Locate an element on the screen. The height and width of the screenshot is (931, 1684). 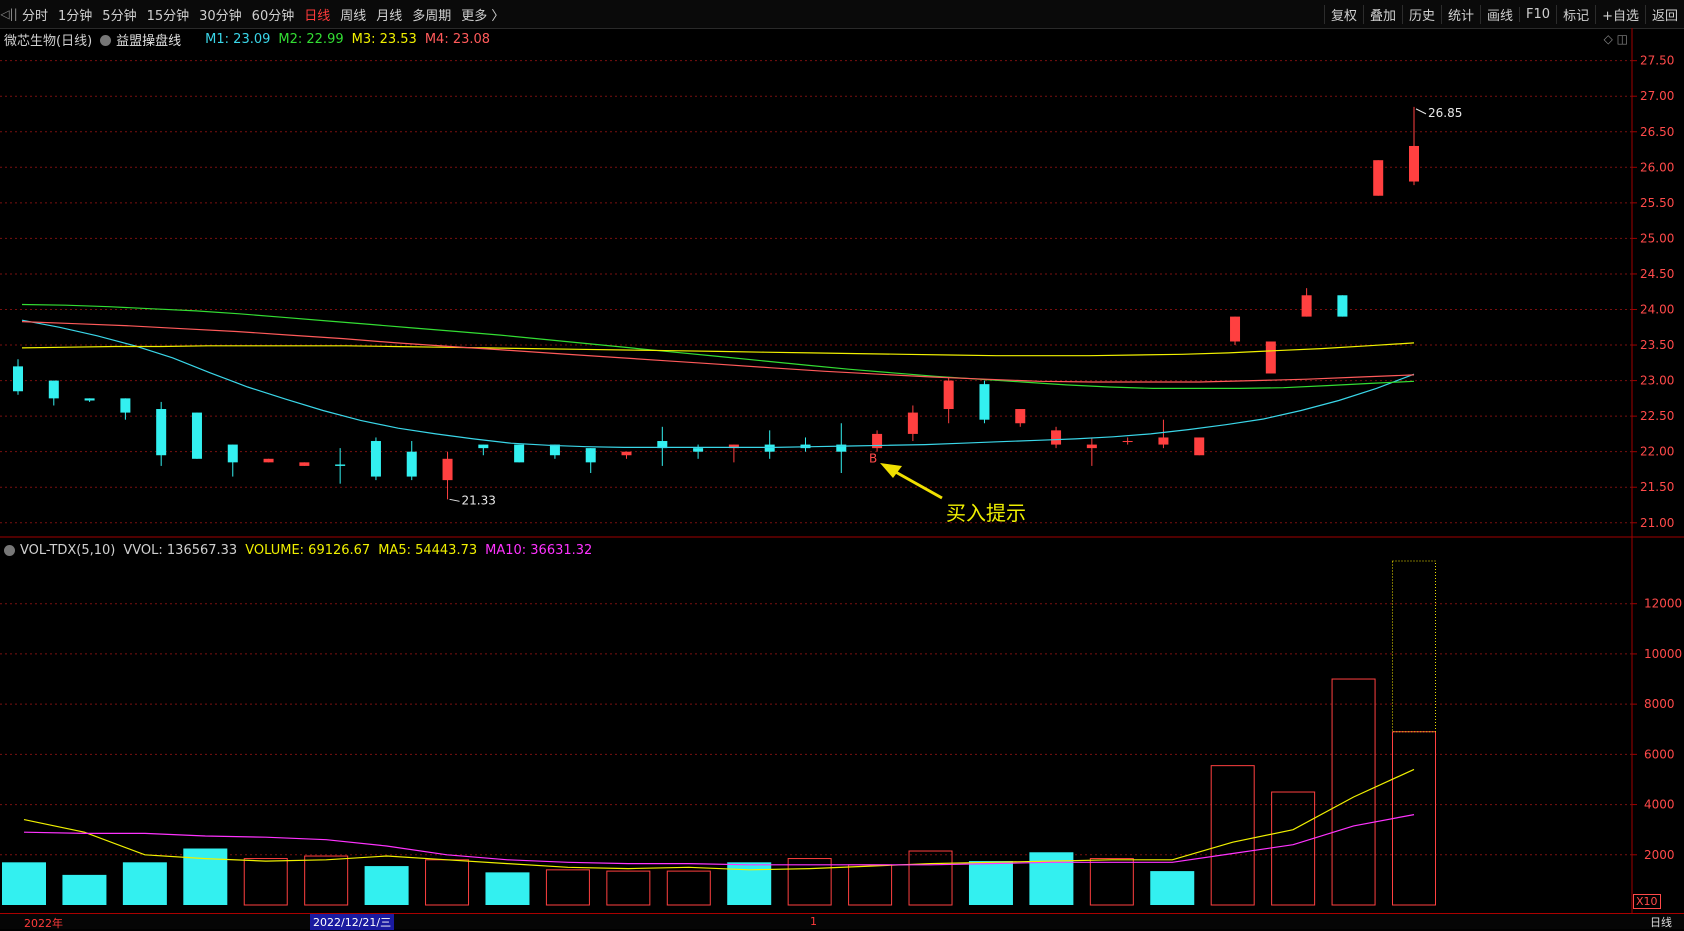
price-tick-label: 26.00 is located at coordinates (1657, 167).